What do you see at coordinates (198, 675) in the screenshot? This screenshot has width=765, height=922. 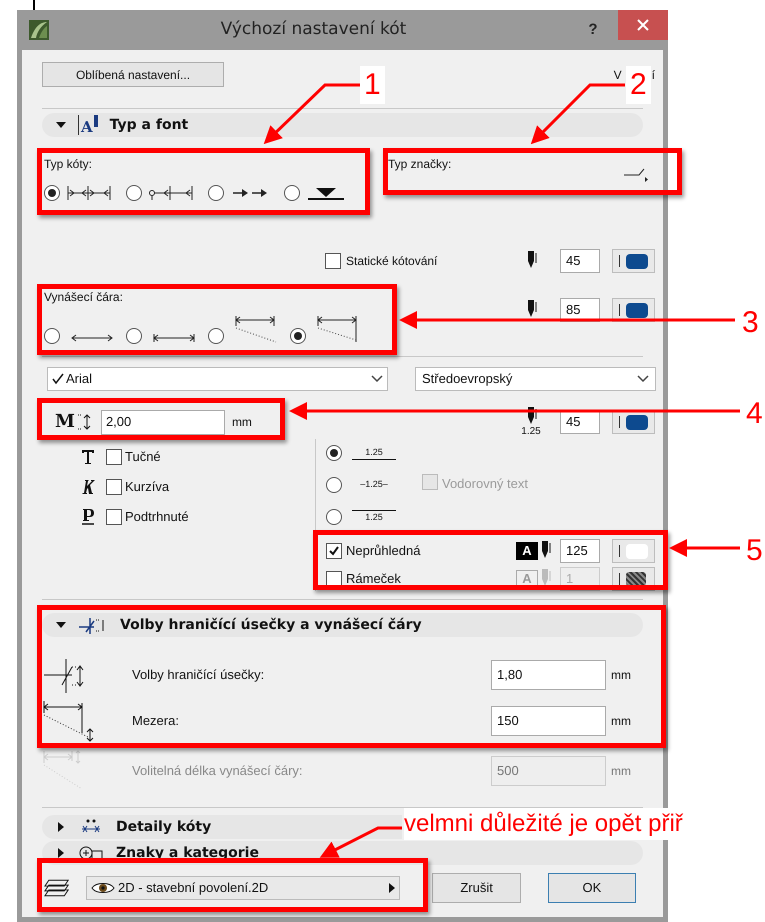 I see `field-label: Volby hraničící úsečky:` at bounding box center [198, 675].